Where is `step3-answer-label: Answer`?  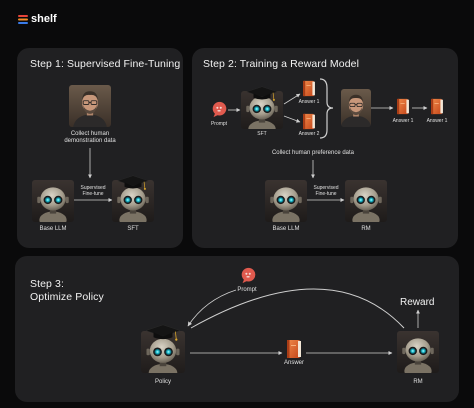
step3-answer-label: Answer is located at coordinates (293, 363).